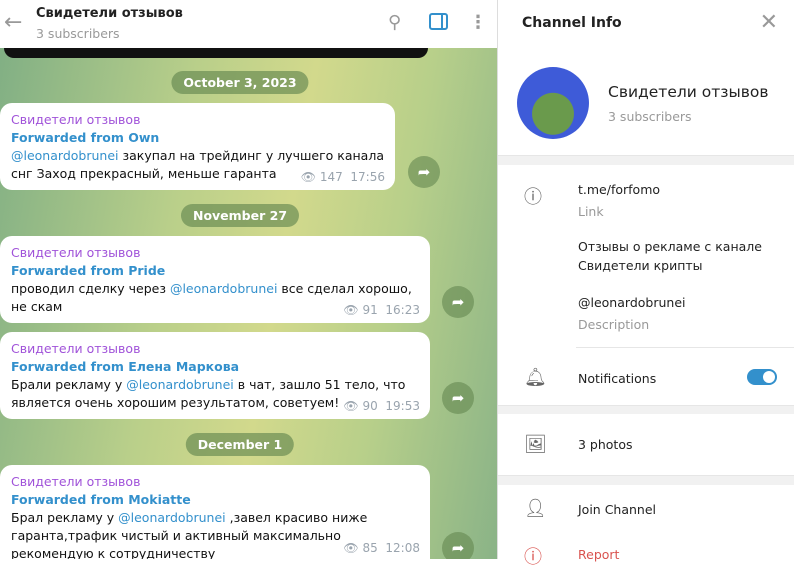  Describe the element at coordinates (535, 508) in the screenshot. I see `add-user-icon: 👤︎` at that location.